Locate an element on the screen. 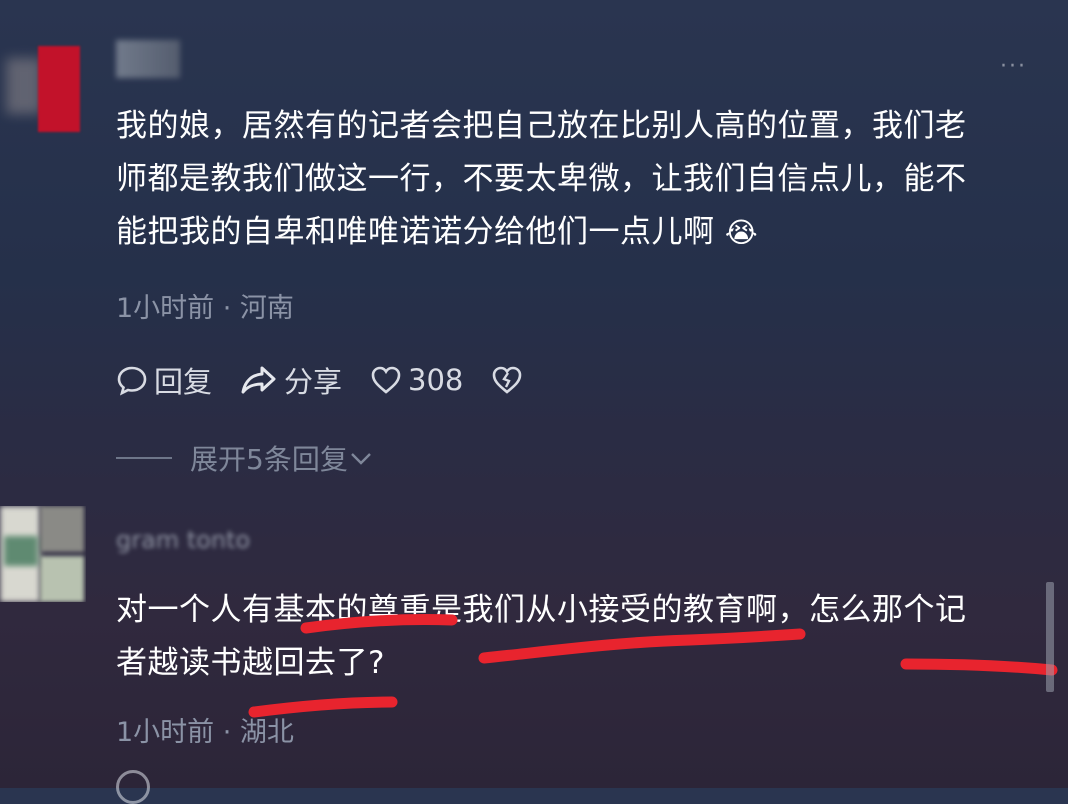 Image resolution: width=1068 pixels, height=804 pixels. comment-bubble-icon is located at coordinates (133, 787).